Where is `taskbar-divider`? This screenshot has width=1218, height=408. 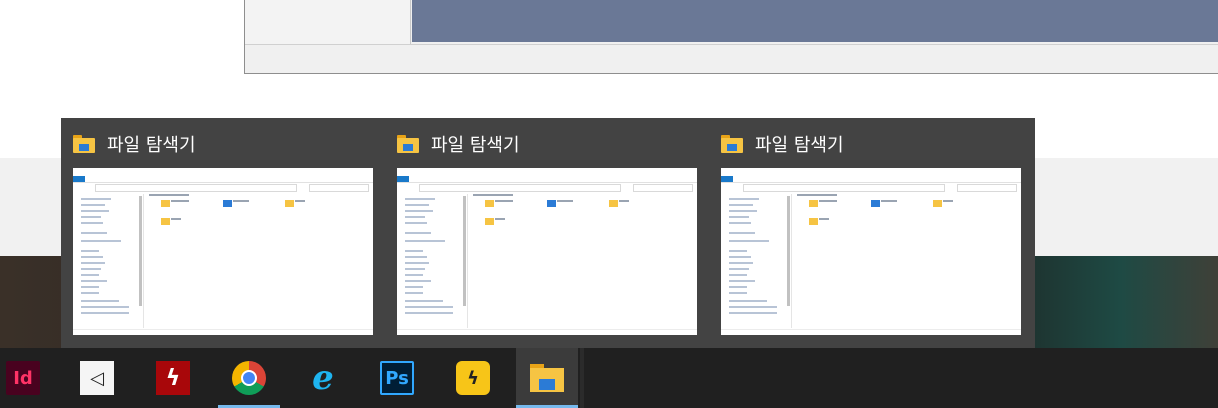
taskbar-divider is located at coordinates (582, 378).